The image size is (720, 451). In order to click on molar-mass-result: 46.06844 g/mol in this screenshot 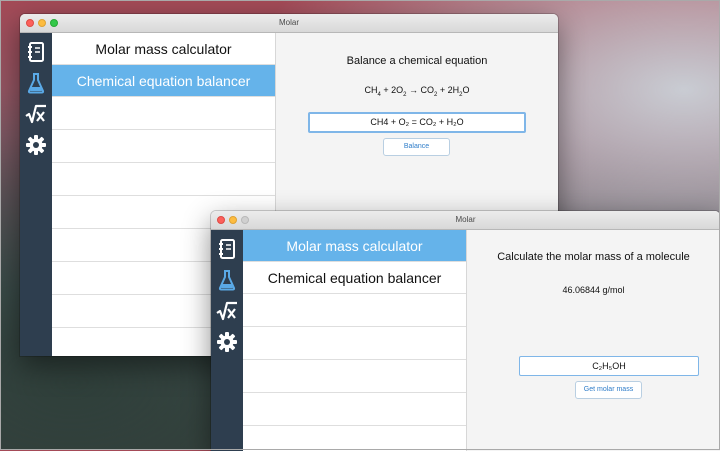, I will do `click(593, 290)`.